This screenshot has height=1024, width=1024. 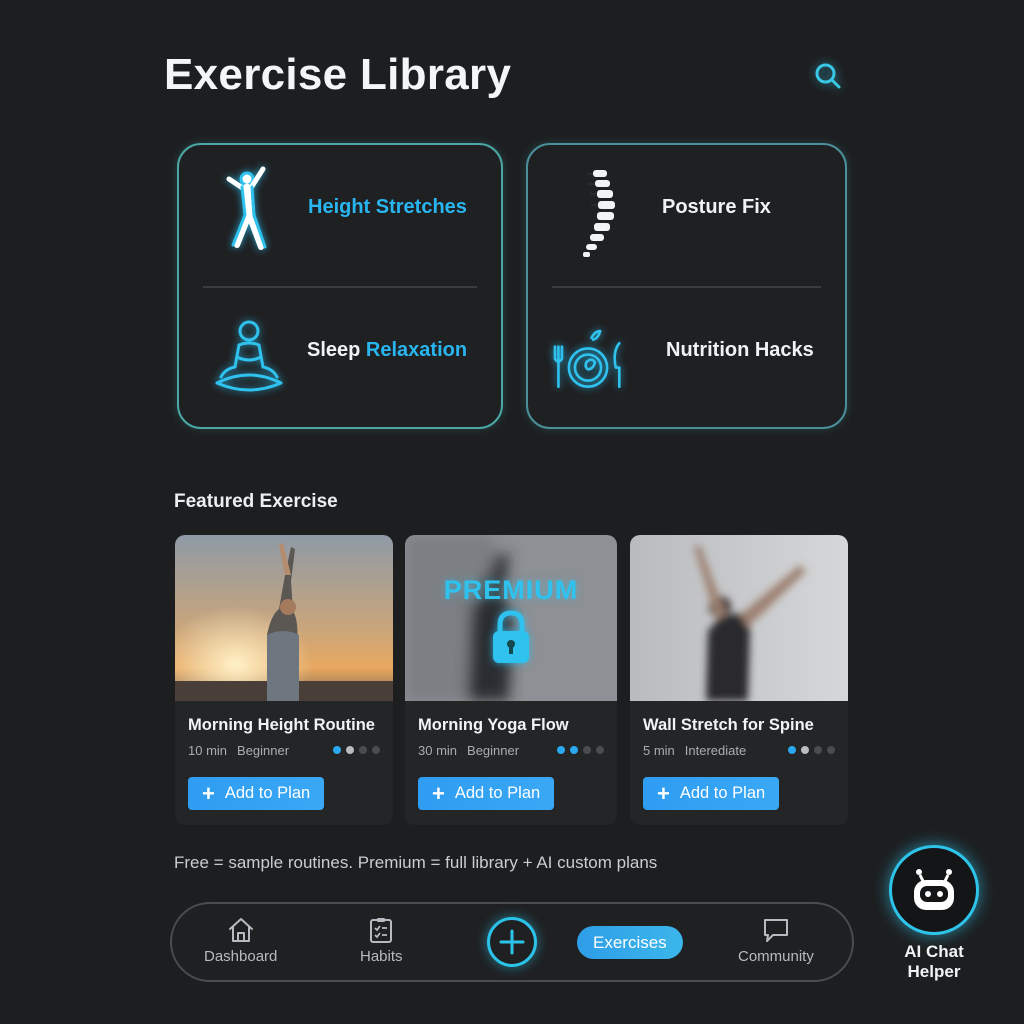 What do you see at coordinates (588, 358) in the screenshot?
I see `plate-cutlery-icon` at bounding box center [588, 358].